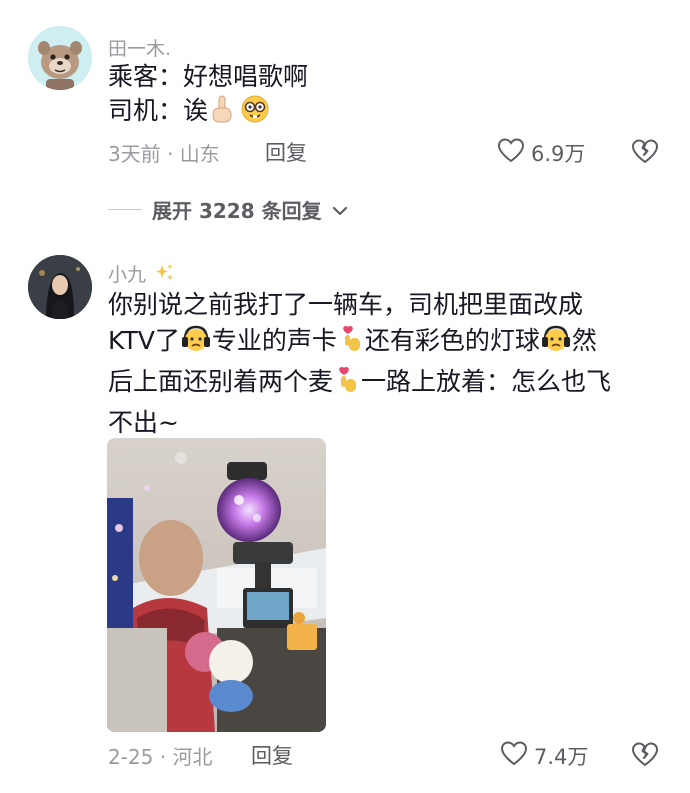 The width and height of the screenshot is (690, 793). I want to click on comment-text-sound-card: 专业的声卡, so click(274, 340).